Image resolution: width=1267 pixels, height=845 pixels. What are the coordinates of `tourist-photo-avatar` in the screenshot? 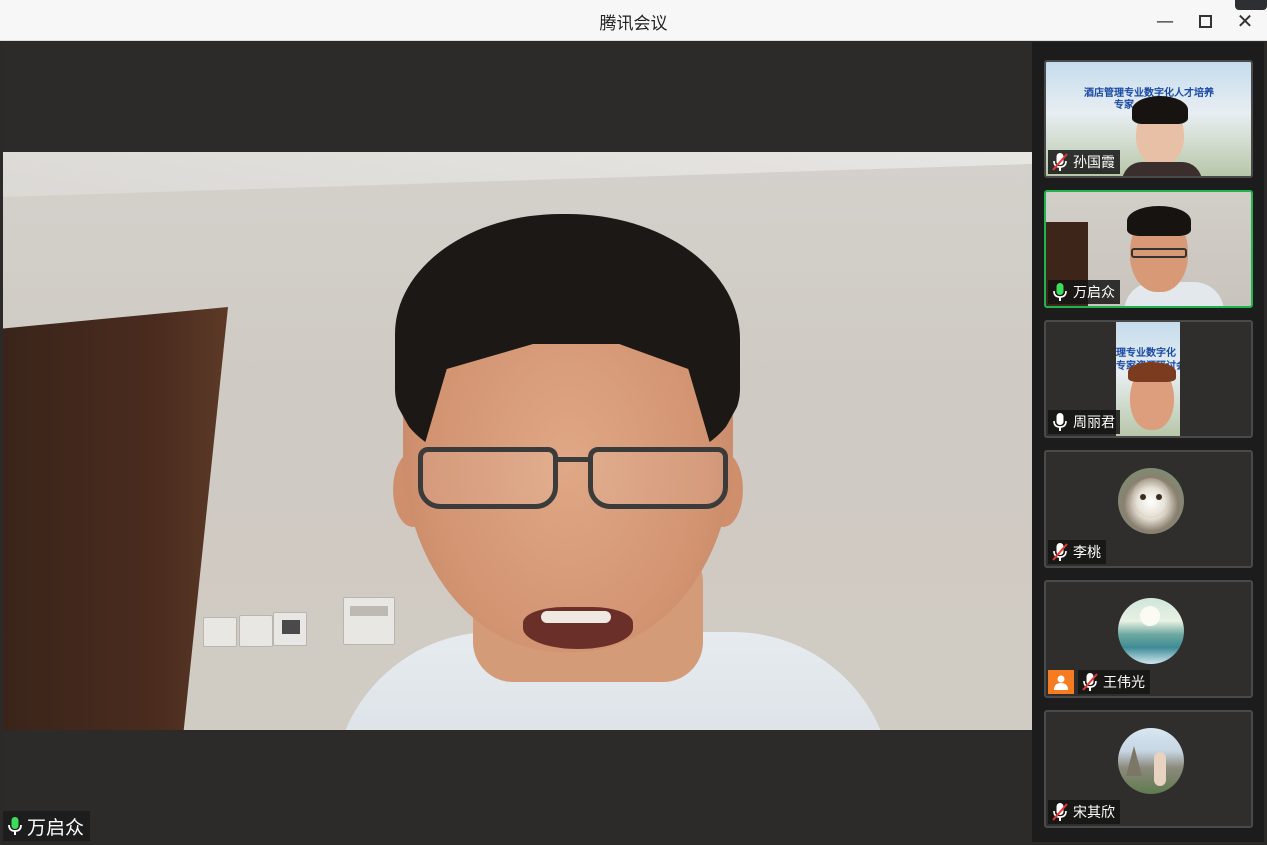 It's located at (1151, 761).